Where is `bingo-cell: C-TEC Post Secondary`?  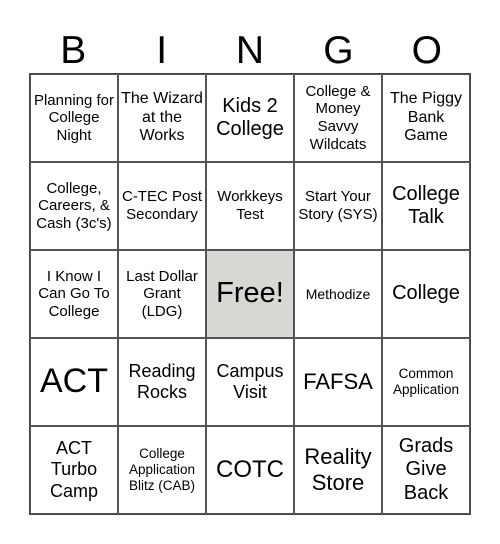 bingo-cell: C-TEC Post Secondary is located at coordinates (162, 206).